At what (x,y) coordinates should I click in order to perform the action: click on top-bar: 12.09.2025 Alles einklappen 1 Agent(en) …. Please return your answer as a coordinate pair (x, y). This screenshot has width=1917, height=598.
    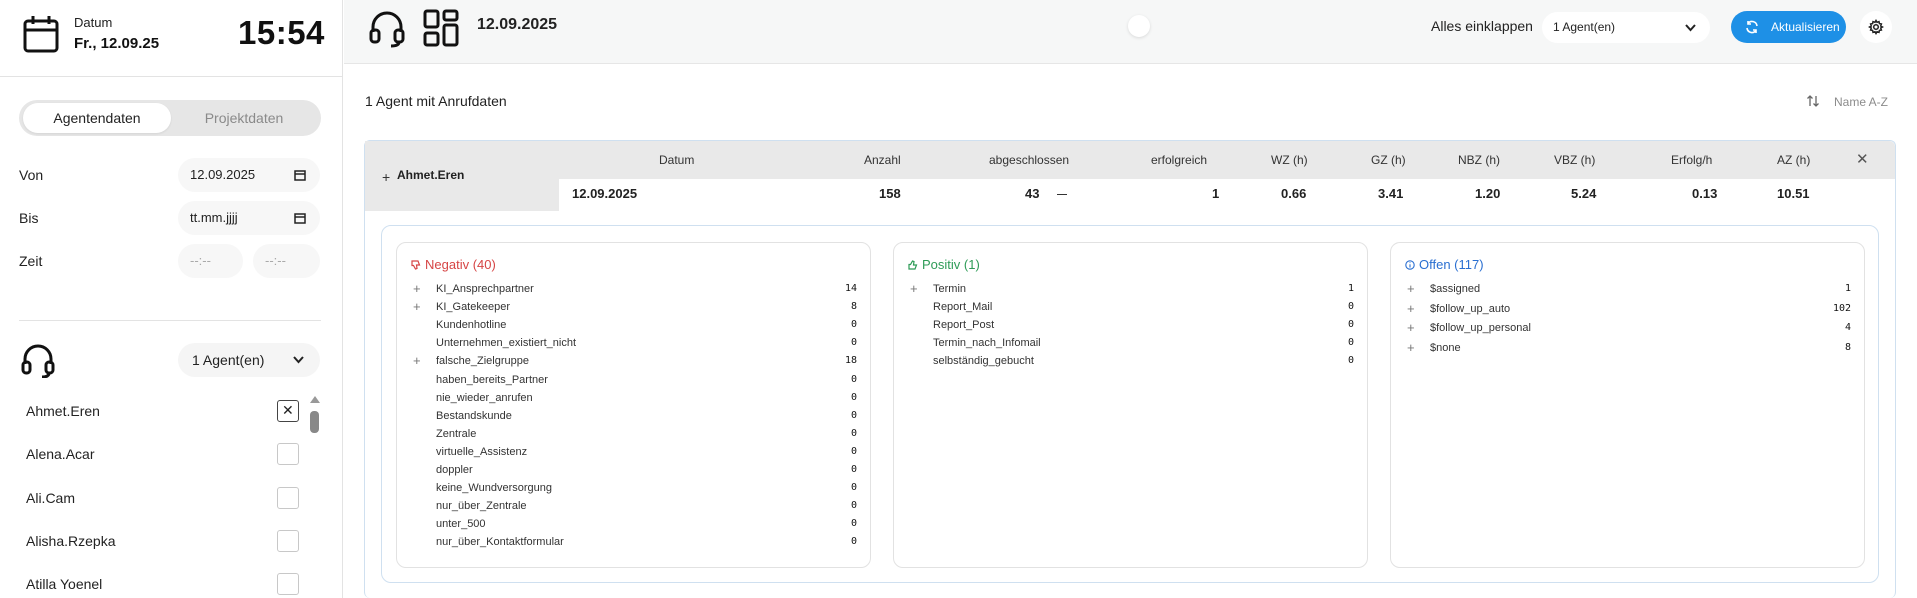
    Looking at the image, I should click on (1130, 32).